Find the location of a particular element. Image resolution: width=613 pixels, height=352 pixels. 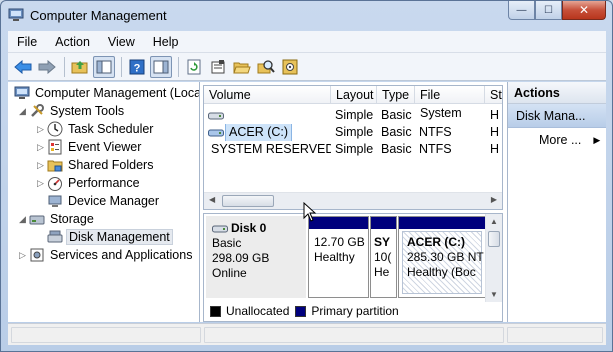

tree-item-label: Performance is located at coordinates (104, 183).